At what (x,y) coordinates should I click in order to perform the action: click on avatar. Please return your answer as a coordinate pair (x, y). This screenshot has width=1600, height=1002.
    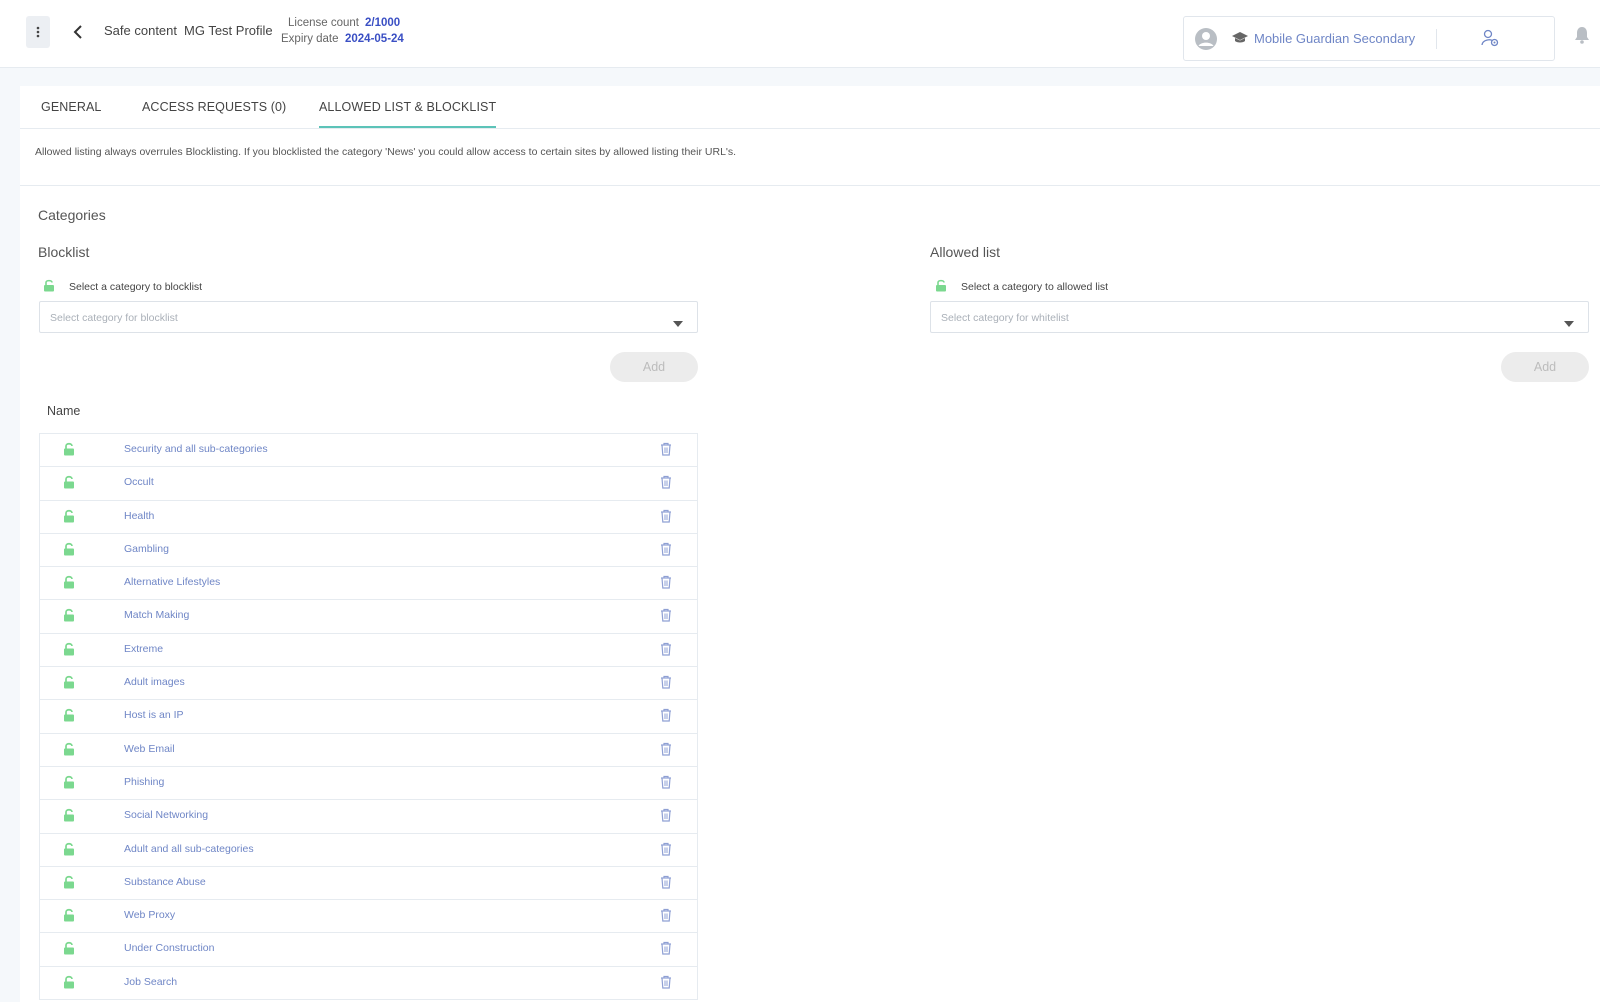
    Looking at the image, I should click on (1206, 41).